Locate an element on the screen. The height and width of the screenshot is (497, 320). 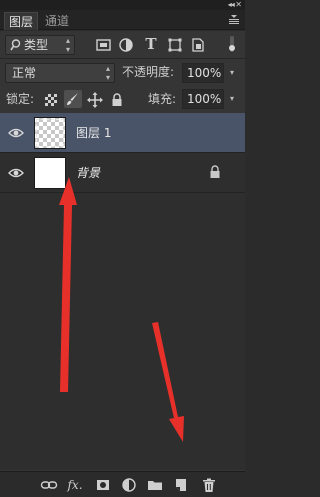
lock-transparent-pixels-icon is located at coordinates (51, 100).